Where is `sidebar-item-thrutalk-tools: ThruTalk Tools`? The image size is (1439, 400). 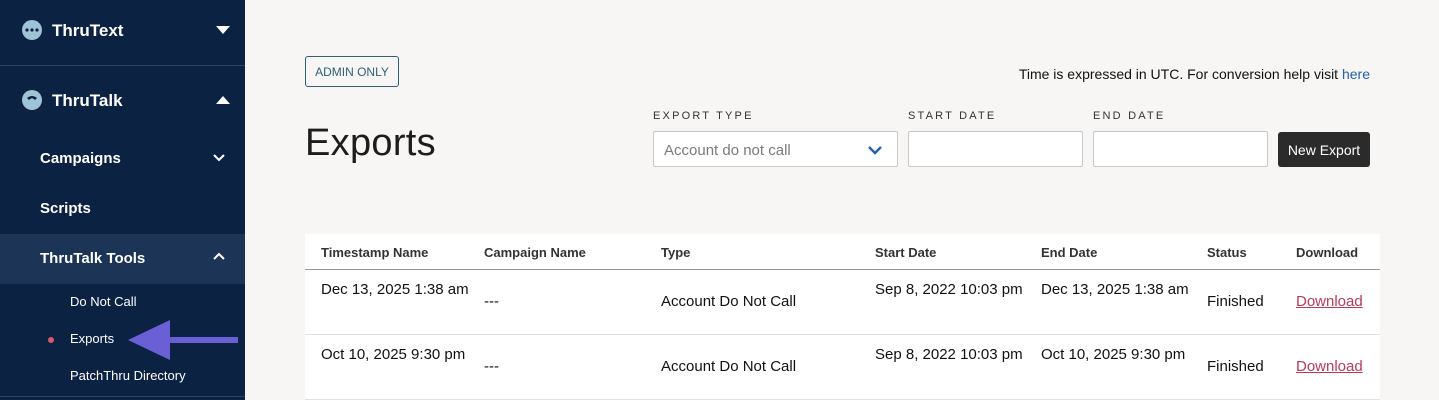
sidebar-item-thrutalk-tools: ThruTalk Tools is located at coordinates (122, 259).